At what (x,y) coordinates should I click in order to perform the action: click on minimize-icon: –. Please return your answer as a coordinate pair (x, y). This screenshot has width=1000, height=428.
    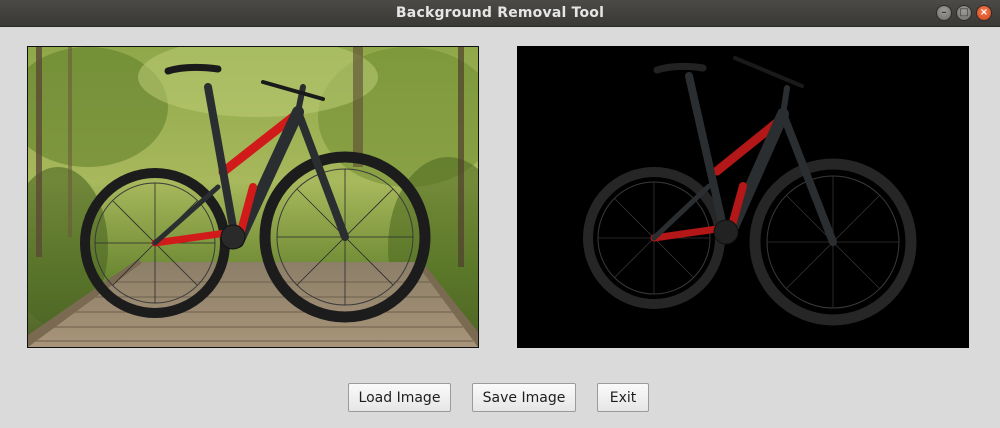
    Looking at the image, I should click on (944, 12).